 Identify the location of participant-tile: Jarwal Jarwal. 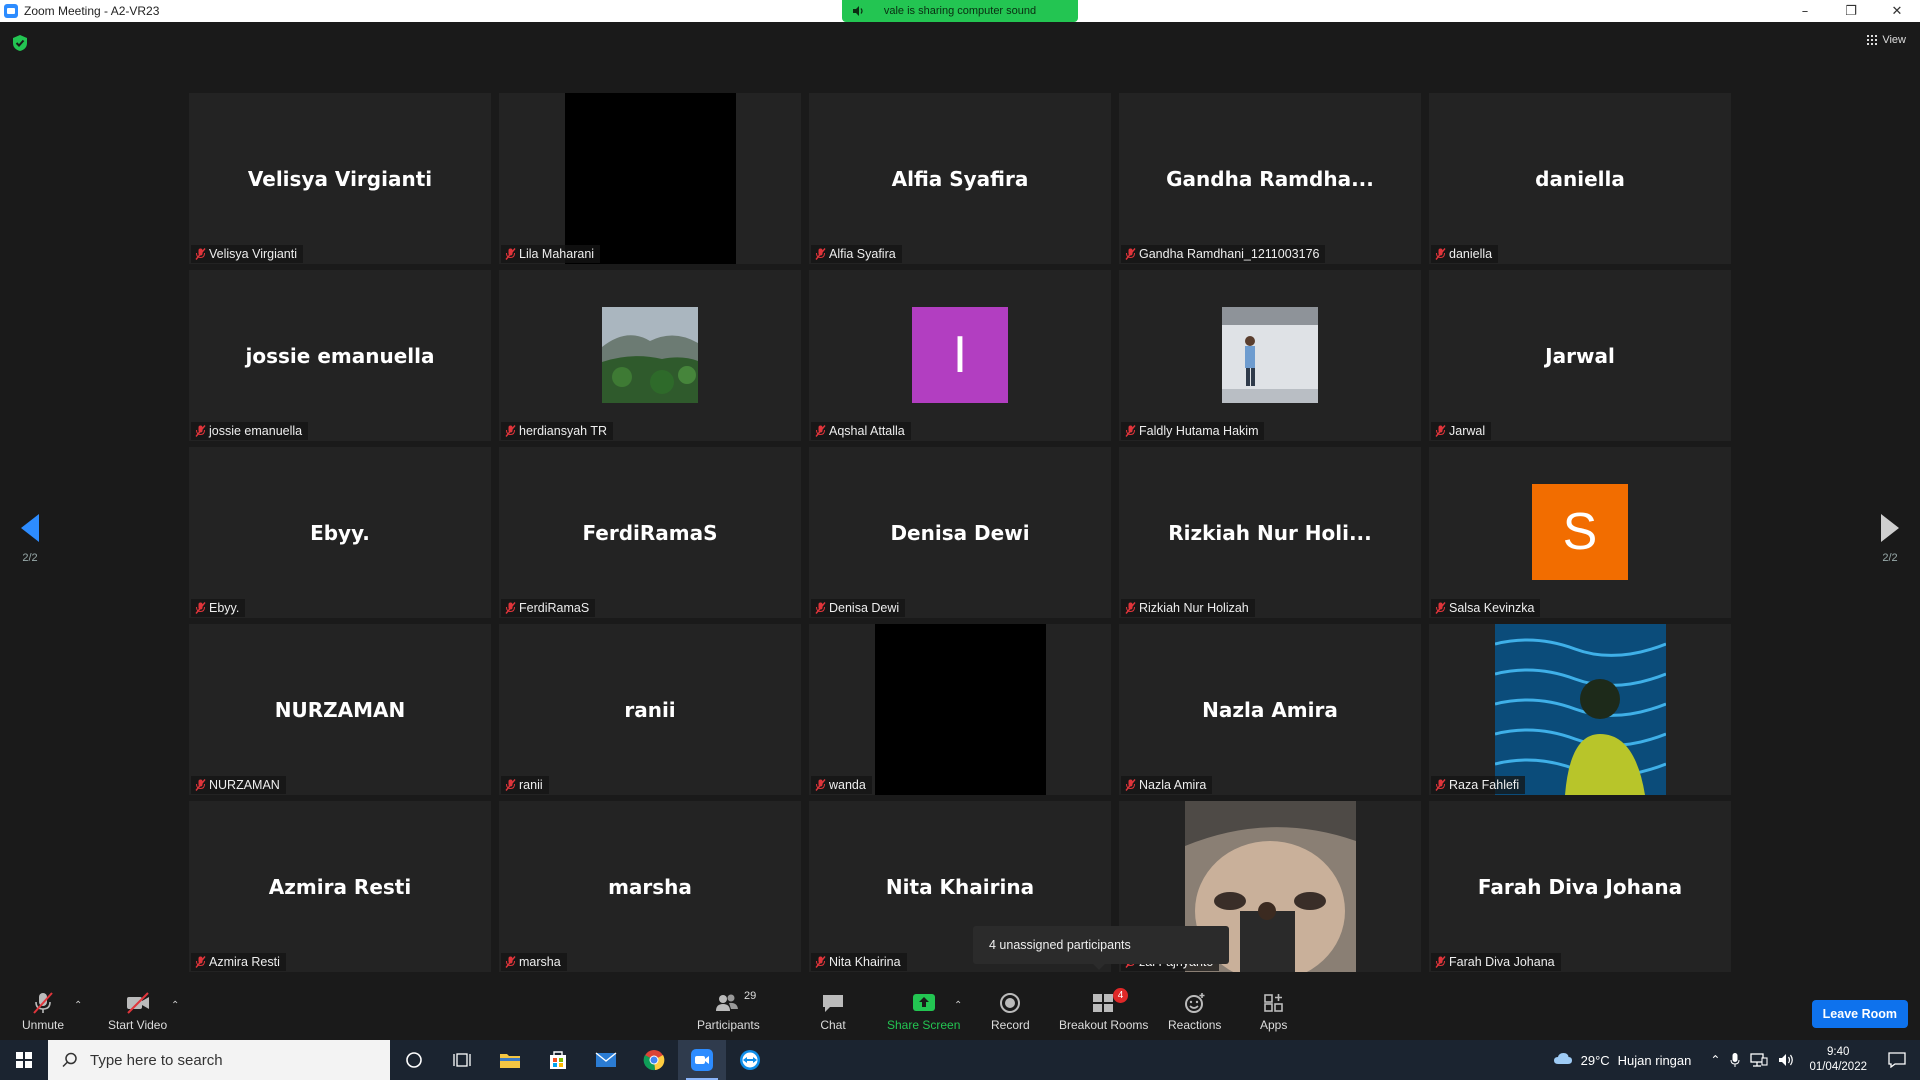
(1580, 355).